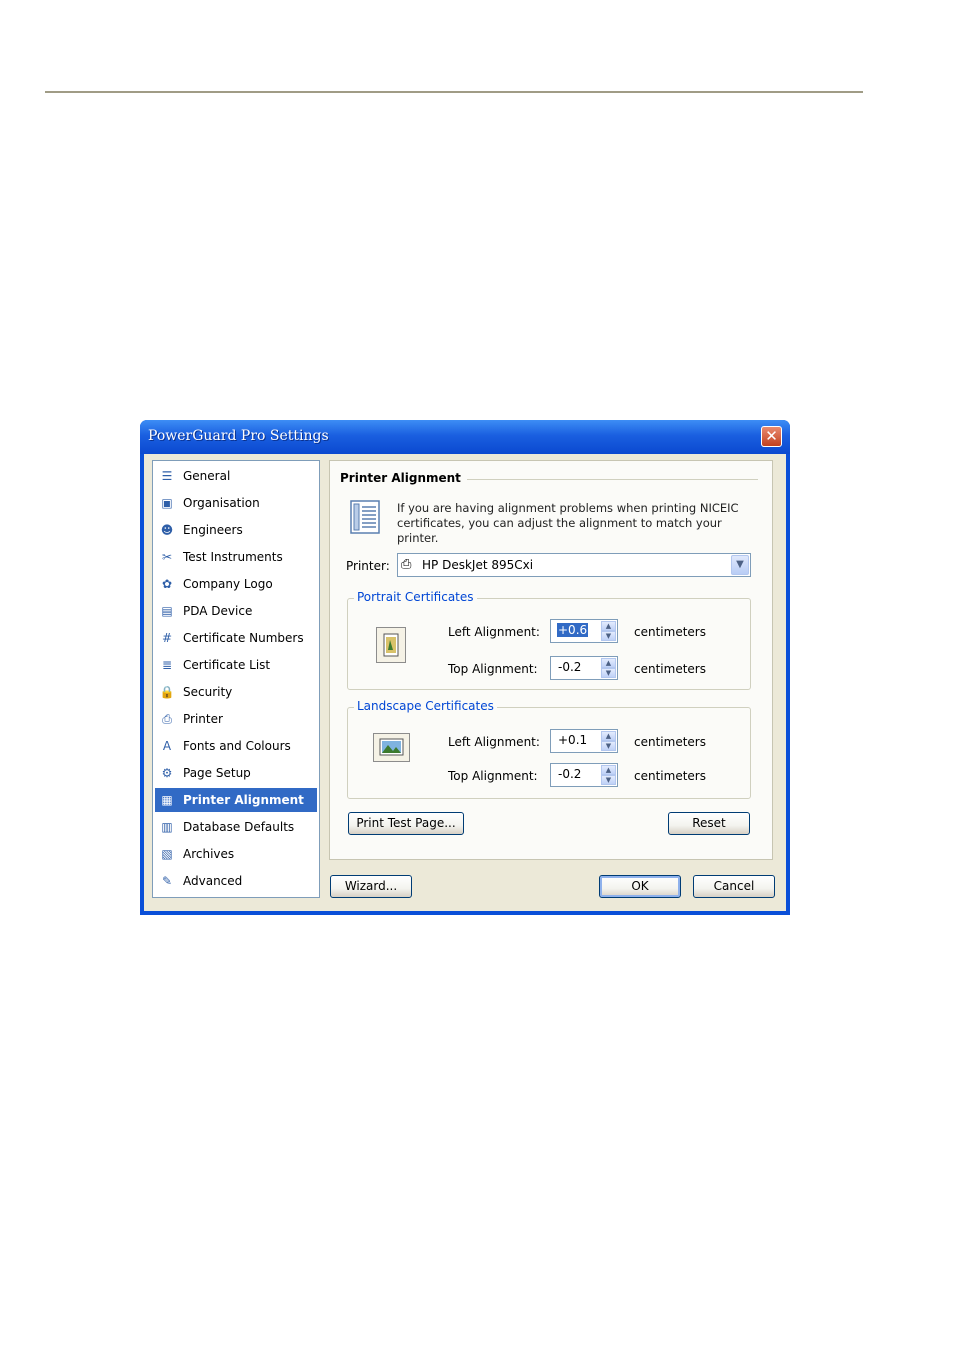 The image size is (954, 1351). What do you see at coordinates (236, 854) in the screenshot?
I see `nav-item-archives: ▧ Archives` at bounding box center [236, 854].